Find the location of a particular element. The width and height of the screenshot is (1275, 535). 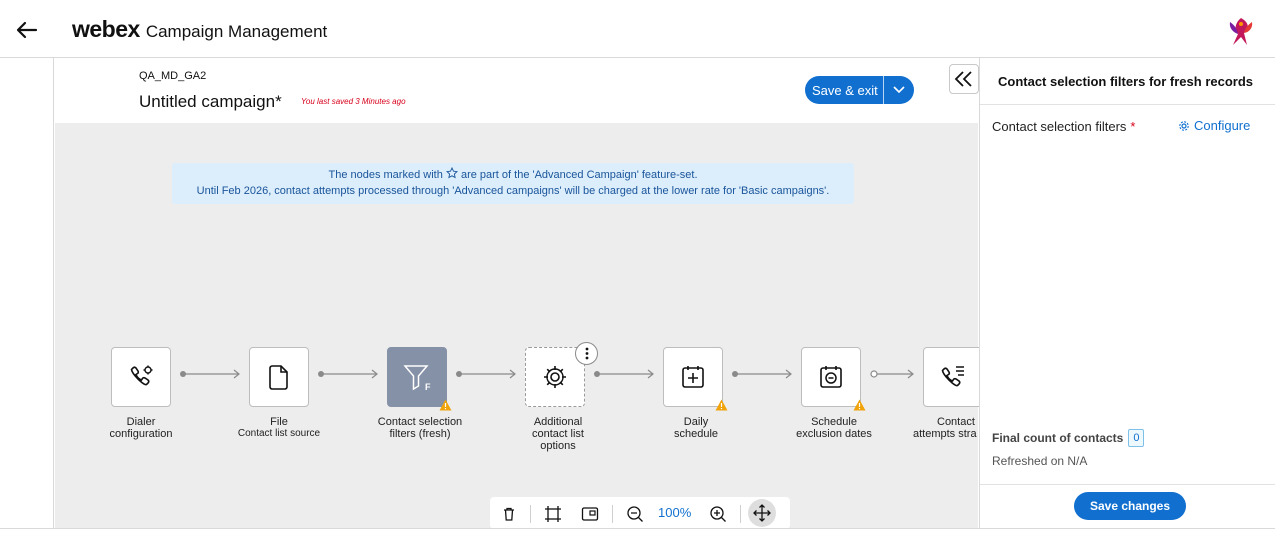

campaign-name: Untitled campaign* is located at coordinates (210, 102).